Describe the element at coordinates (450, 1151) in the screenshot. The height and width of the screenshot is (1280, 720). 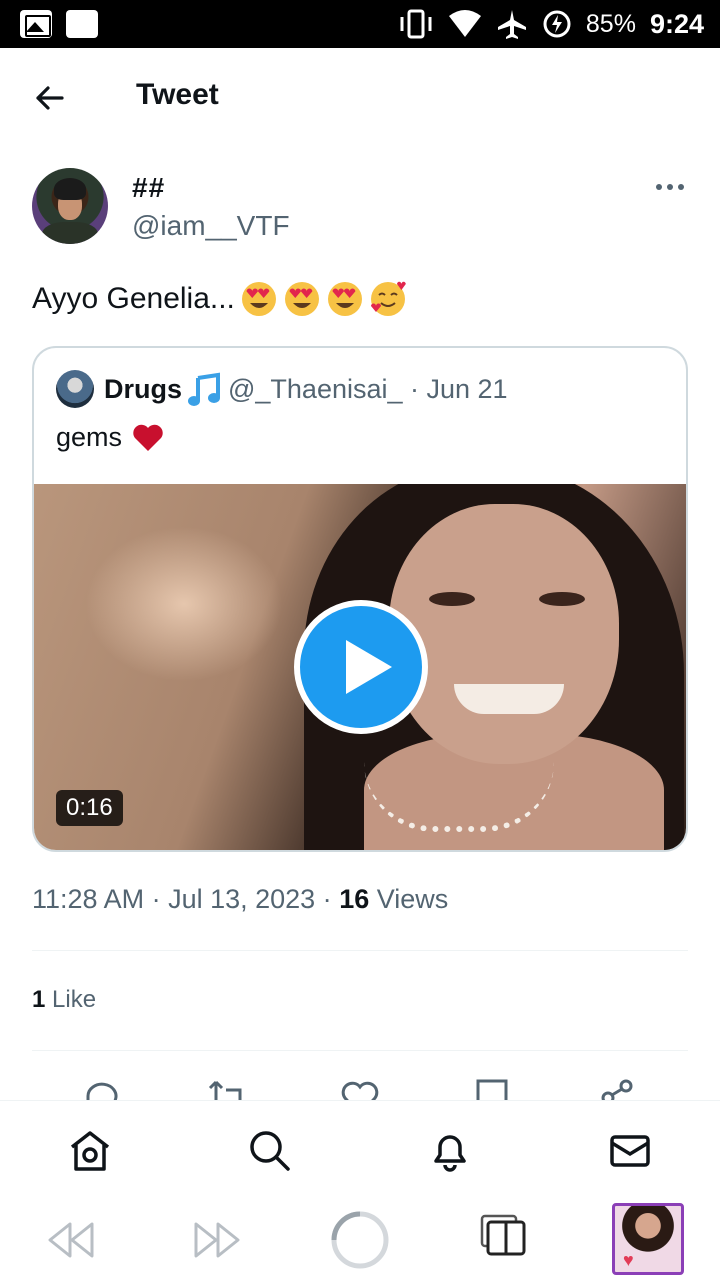
I see `bell-icon` at that location.